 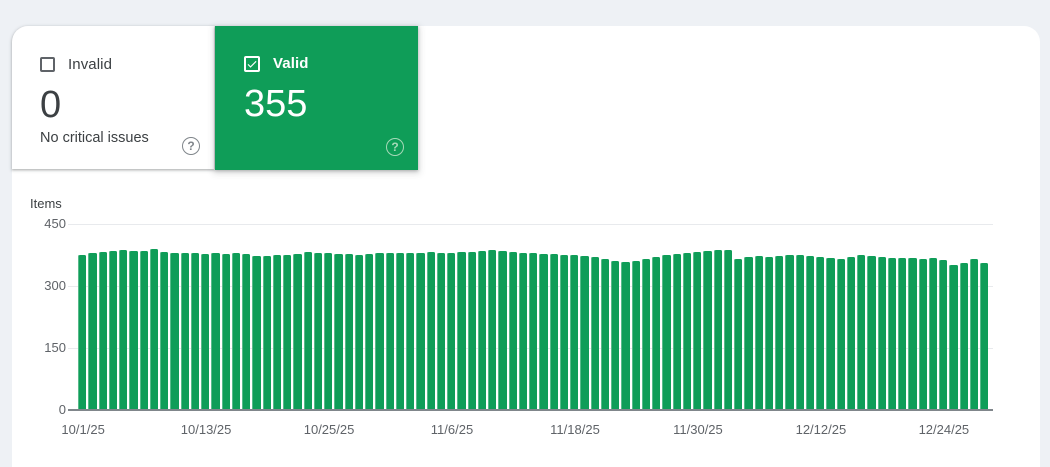 What do you see at coordinates (127, 64) in the screenshot?
I see `invalid-card-header: Invalid` at bounding box center [127, 64].